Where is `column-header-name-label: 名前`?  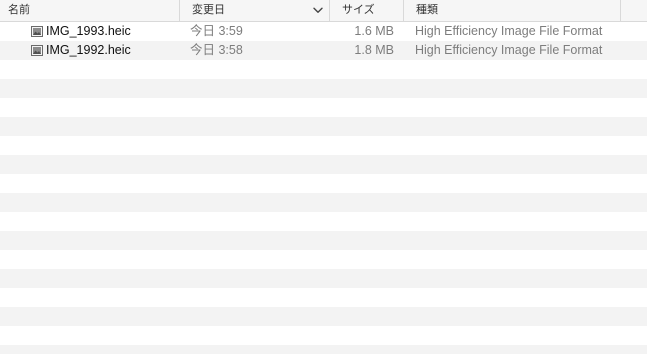
column-header-name-label: 名前 is located at coordinates (19, 10).